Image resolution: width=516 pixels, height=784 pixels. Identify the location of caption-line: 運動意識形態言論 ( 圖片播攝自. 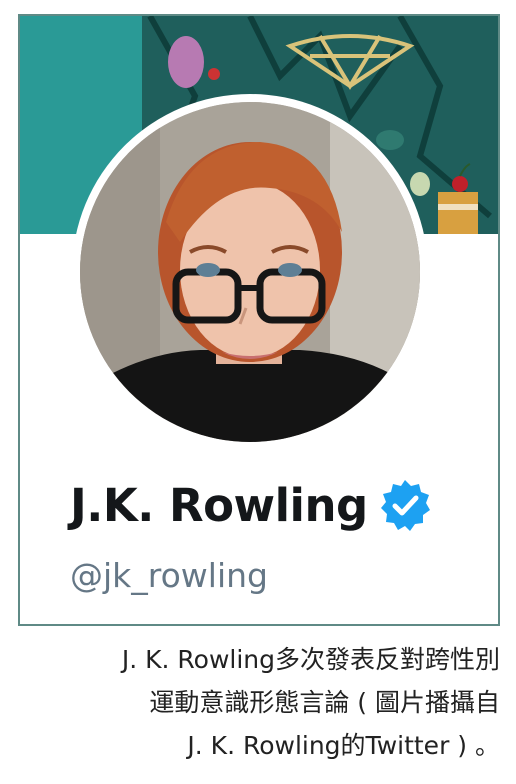
(324, 702).